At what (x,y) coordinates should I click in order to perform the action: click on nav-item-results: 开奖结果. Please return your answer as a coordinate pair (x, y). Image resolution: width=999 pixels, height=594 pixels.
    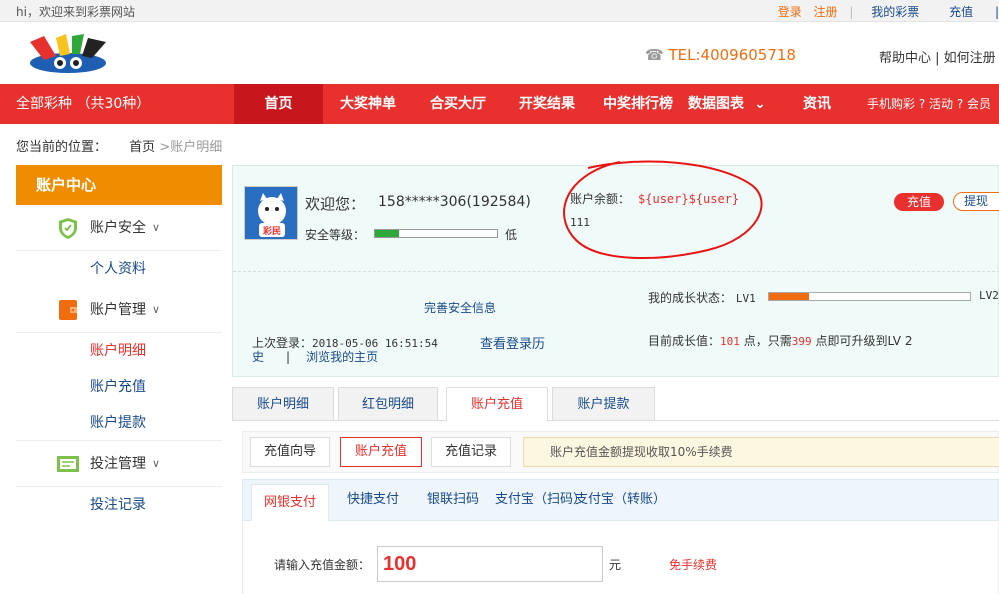
    Looking at the image, I should click on (547, 104).